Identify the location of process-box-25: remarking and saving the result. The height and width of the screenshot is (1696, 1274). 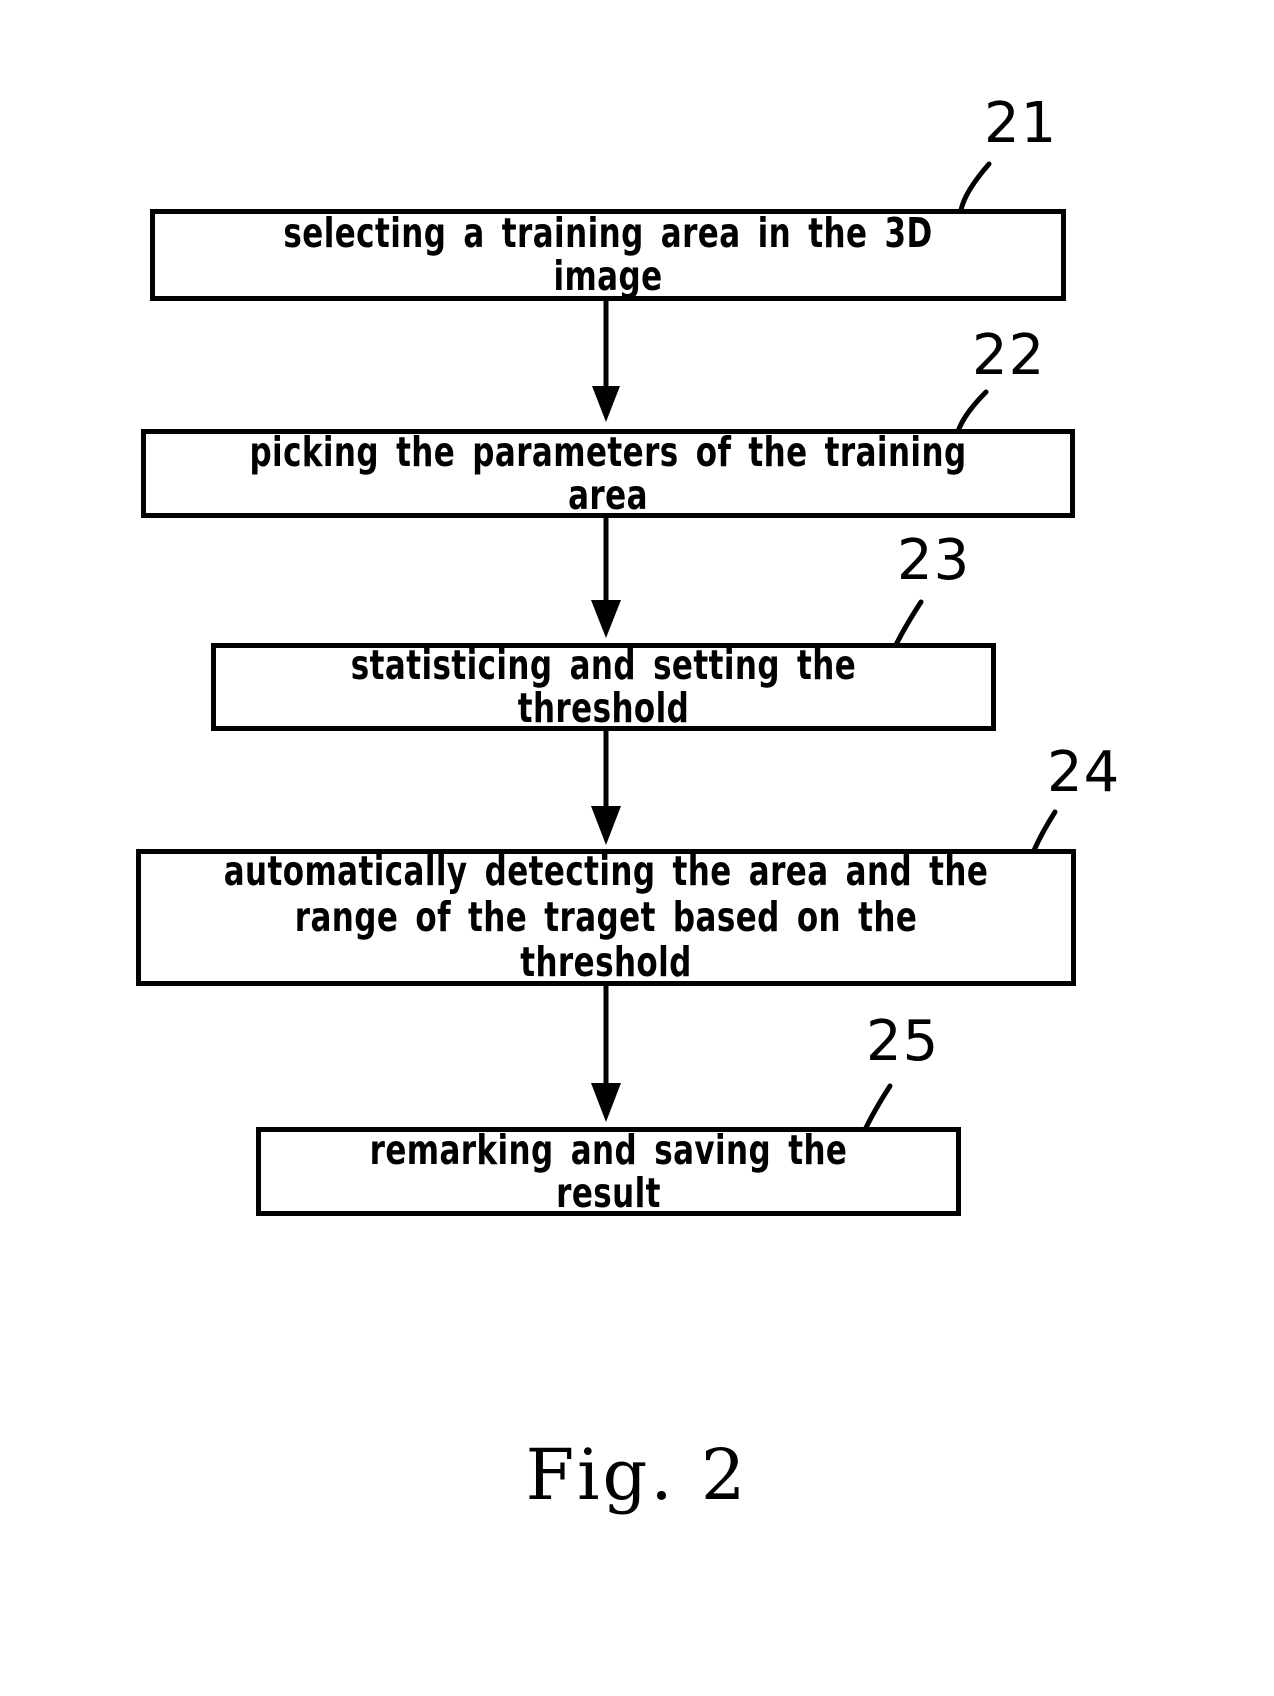
(608, 1171).